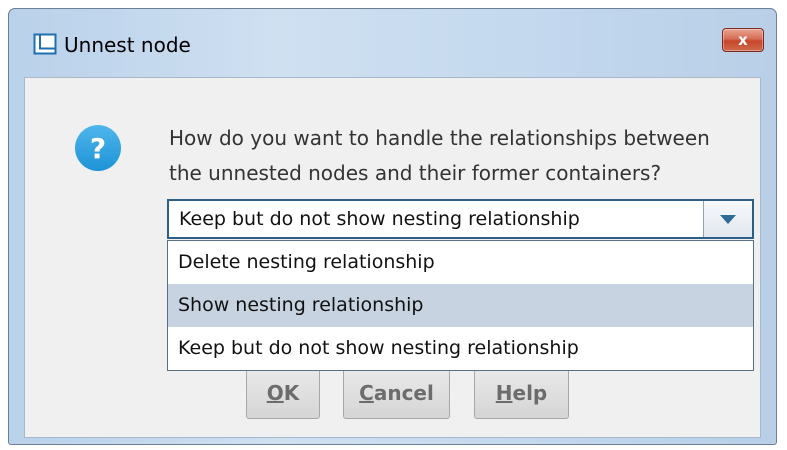 This screenshot has width=787, height=450. What do you see at coordinates (127, 45) in the screenshot?
I see `window-title: Unnest node` at bounding box center [127, 45].